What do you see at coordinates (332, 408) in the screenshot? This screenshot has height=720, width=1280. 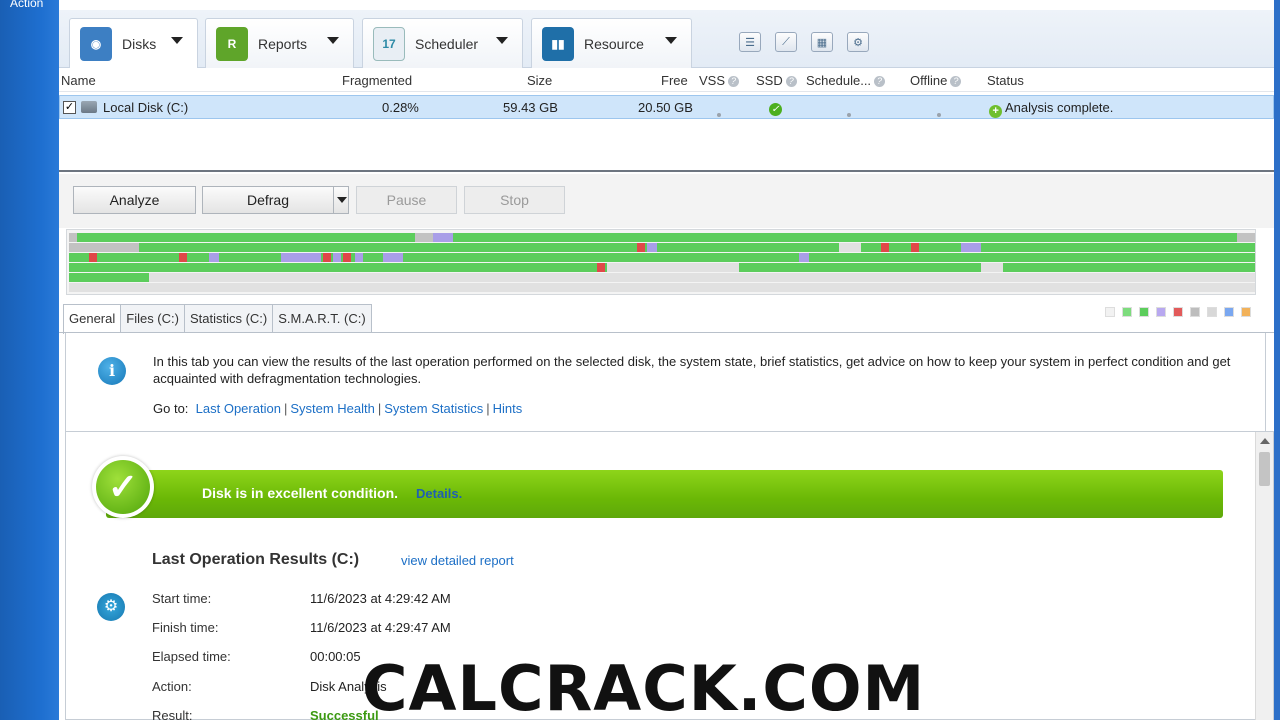 I see `link-system-health: System Health` at bounding box center [332, 408].